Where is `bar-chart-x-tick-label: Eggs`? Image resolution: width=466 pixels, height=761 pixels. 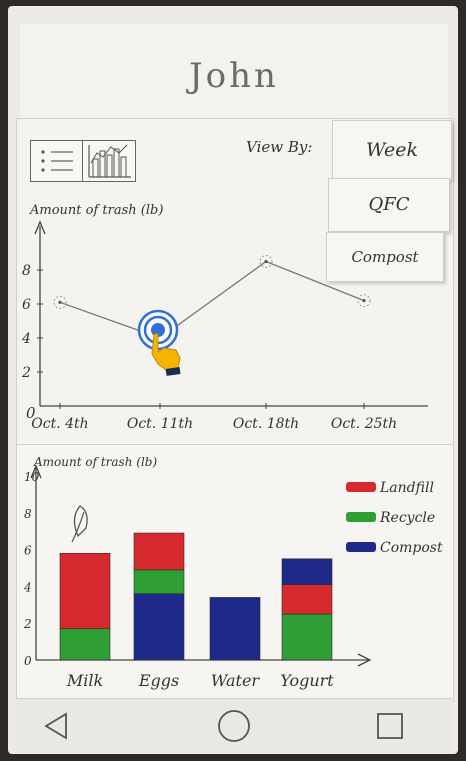 bar-chart-x-tick-label: Eggs is located at coordinates (158, 680).